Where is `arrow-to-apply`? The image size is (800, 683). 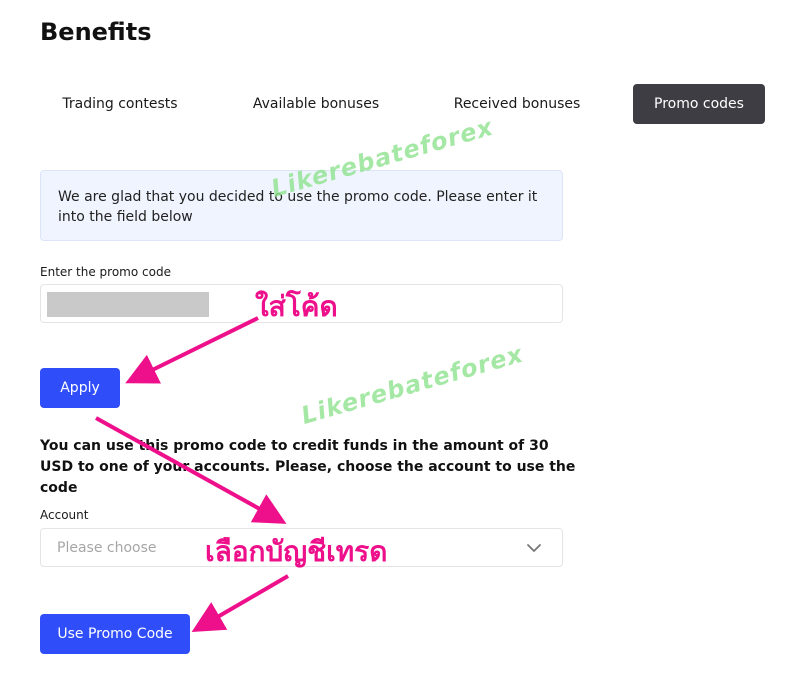
arrow-to-apply is located at coordinates (192, 350).